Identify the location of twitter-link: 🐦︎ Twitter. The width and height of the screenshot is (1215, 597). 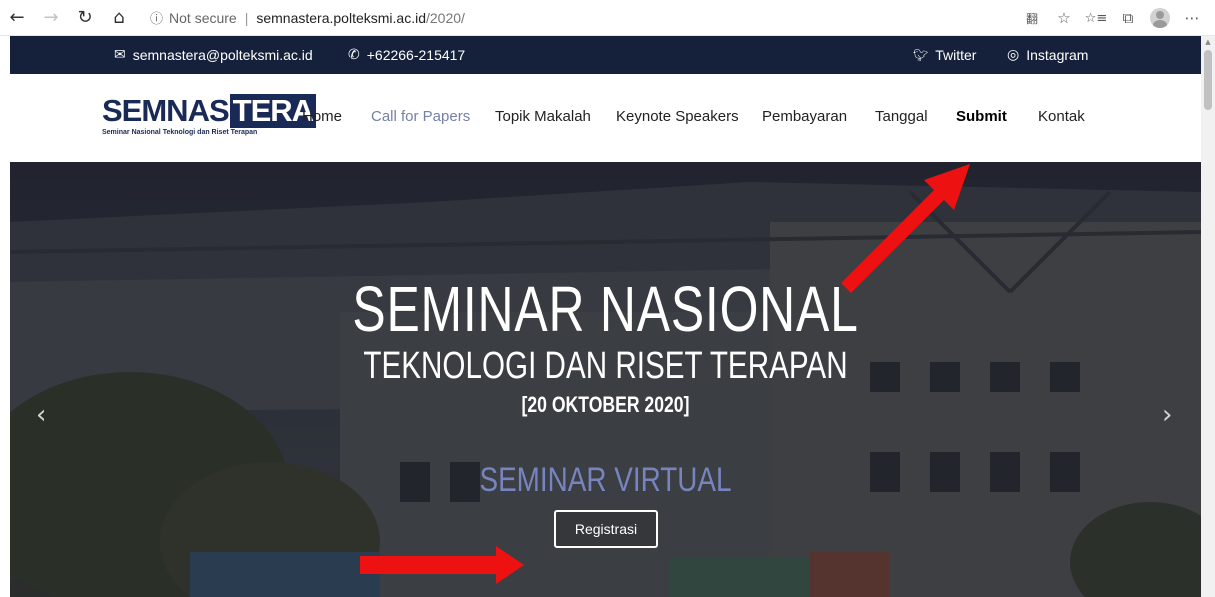
(944, 55).